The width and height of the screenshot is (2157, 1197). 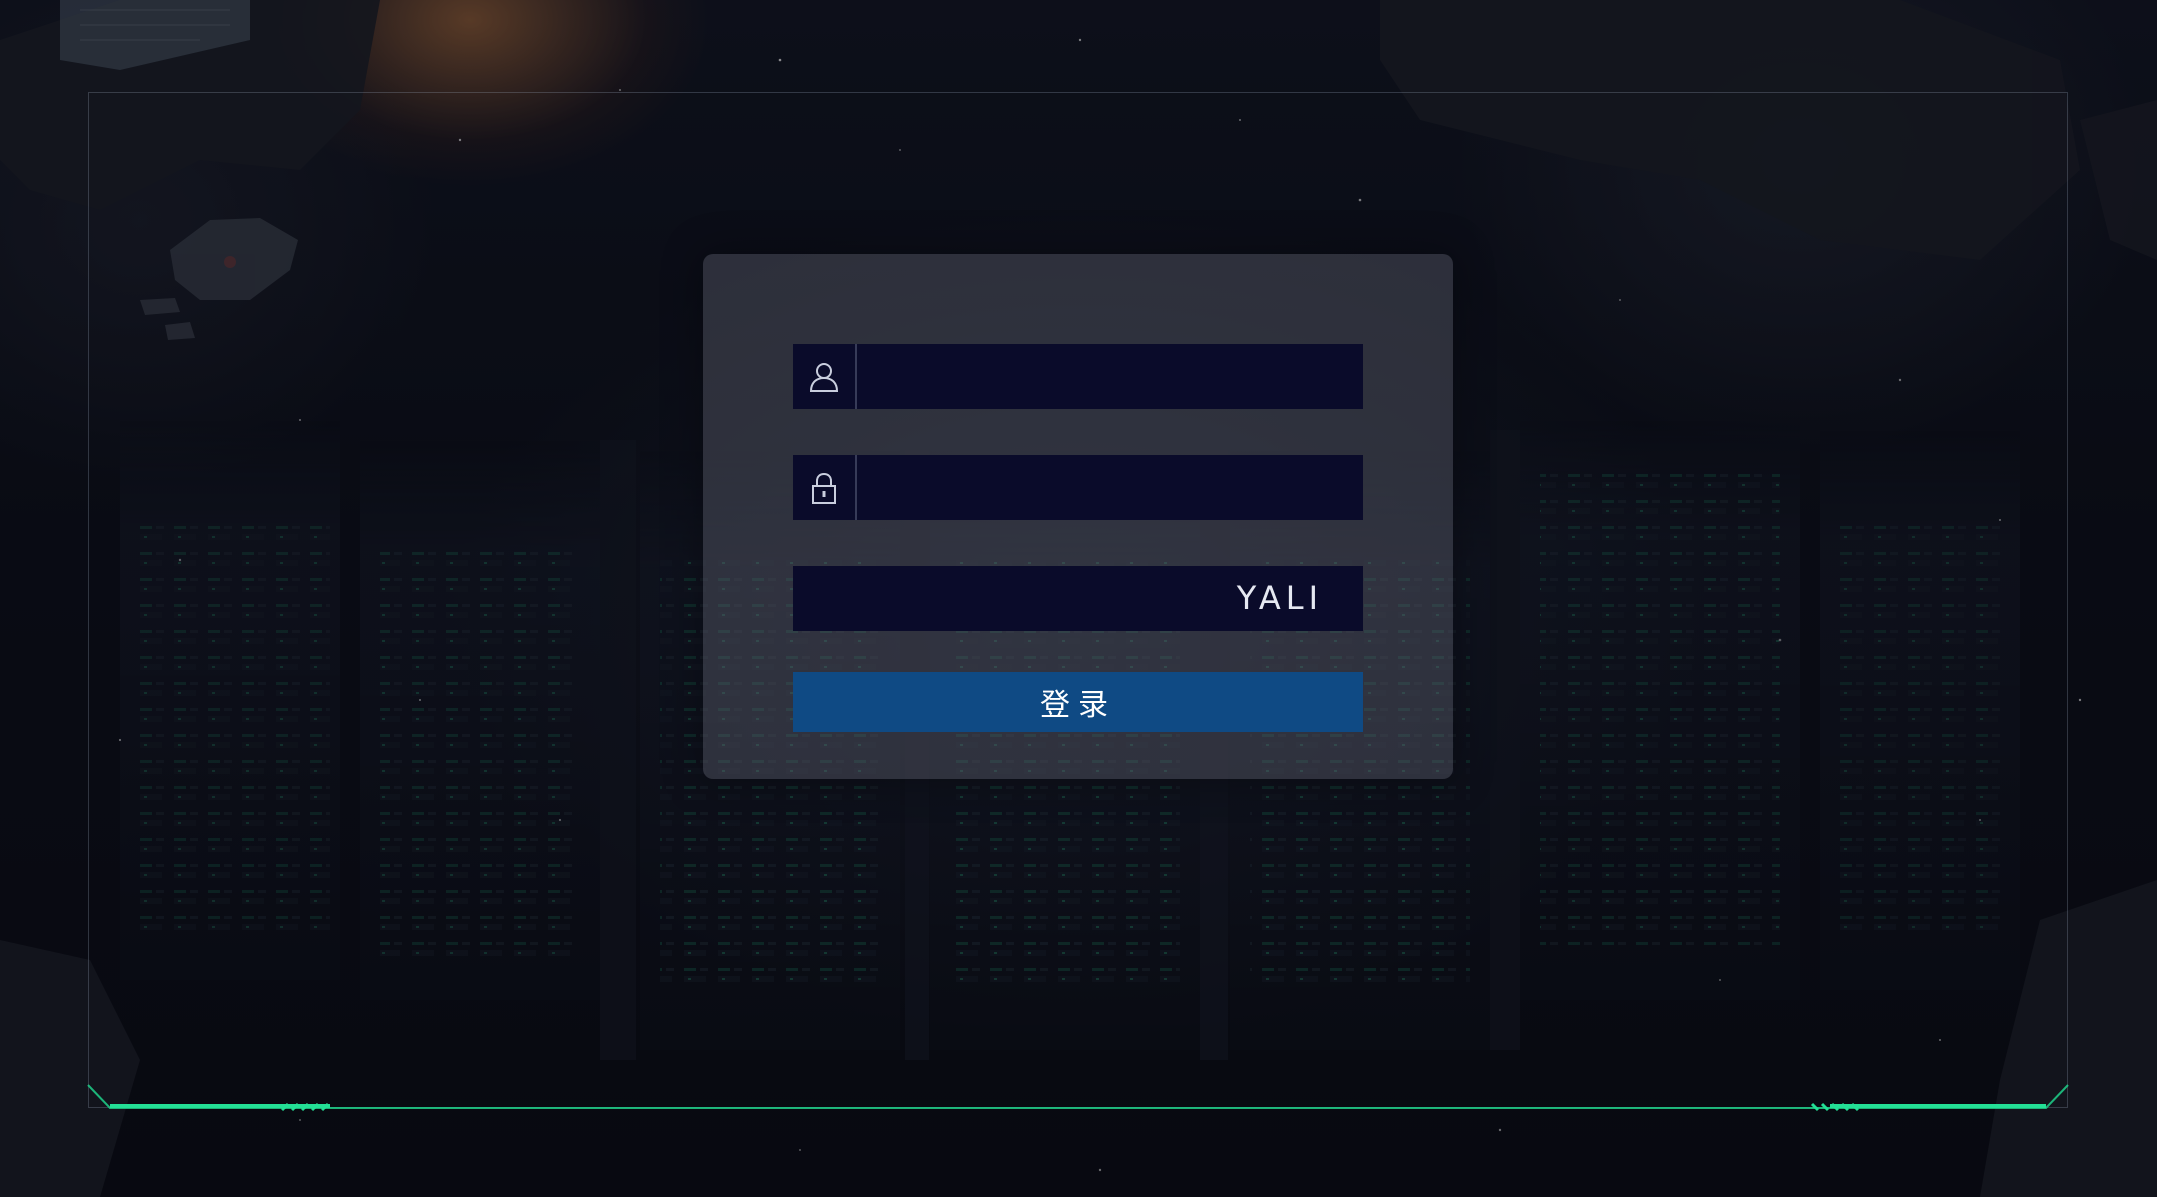 I want to click on password-icon-box, so click(x=825, y=487).